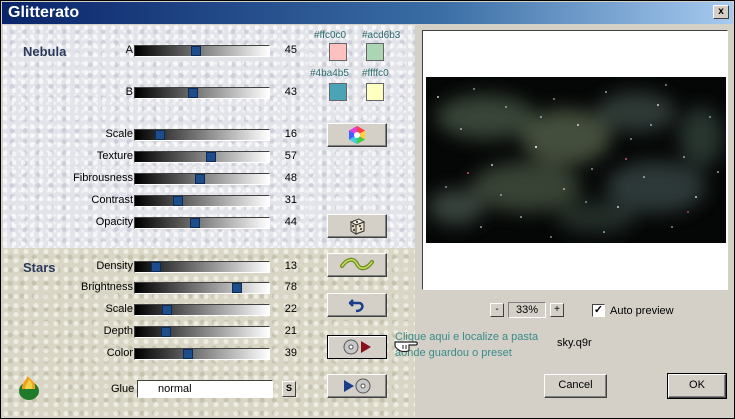 This screenshot has height=419, width=735. Describe the element at coordinates (119, 353) in the screenshot. I see `slider-label: Color` at that location.